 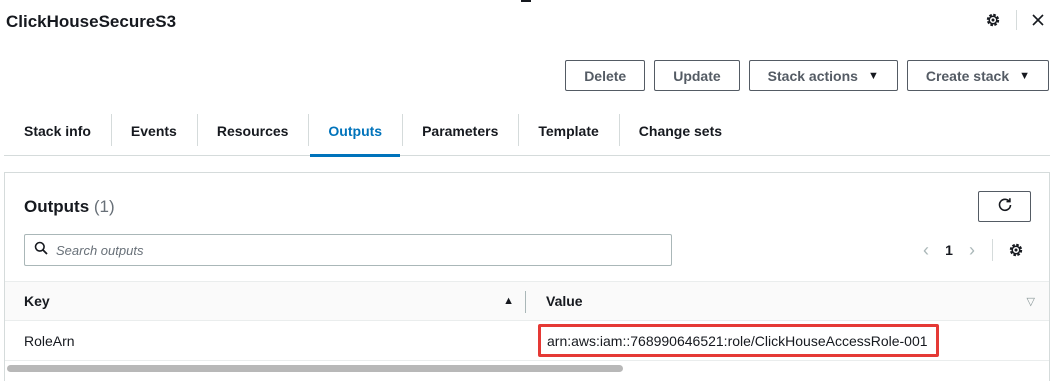 I want to click on tab-label: Template, so click(x=568, y=131).